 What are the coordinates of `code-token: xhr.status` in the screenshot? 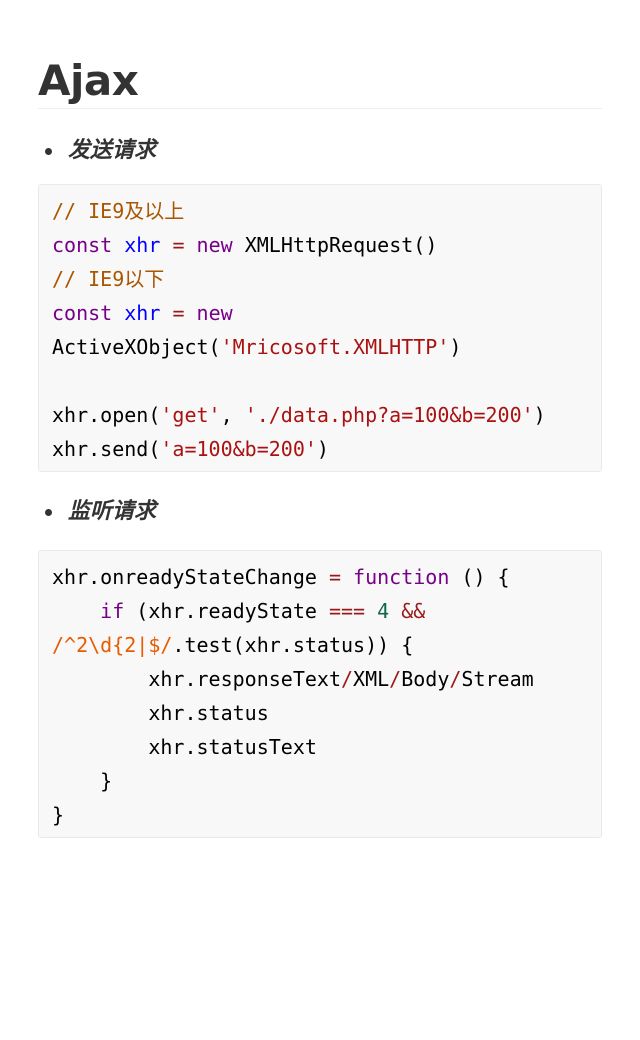 It's located at (160, 713).